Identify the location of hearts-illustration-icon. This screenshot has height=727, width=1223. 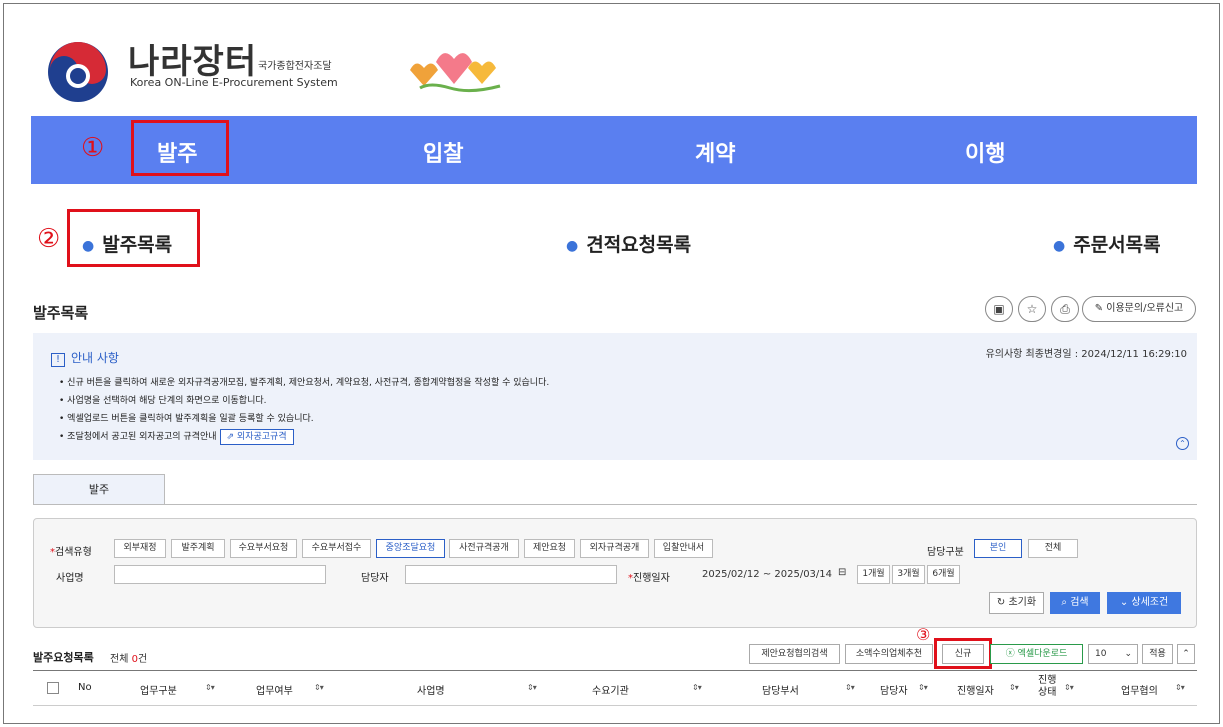
(455, 73).